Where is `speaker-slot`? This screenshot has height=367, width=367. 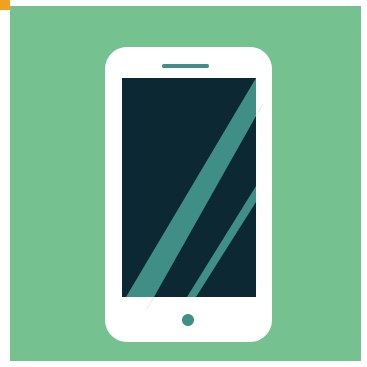 speaker-slot is located at coordinates (185, 66).